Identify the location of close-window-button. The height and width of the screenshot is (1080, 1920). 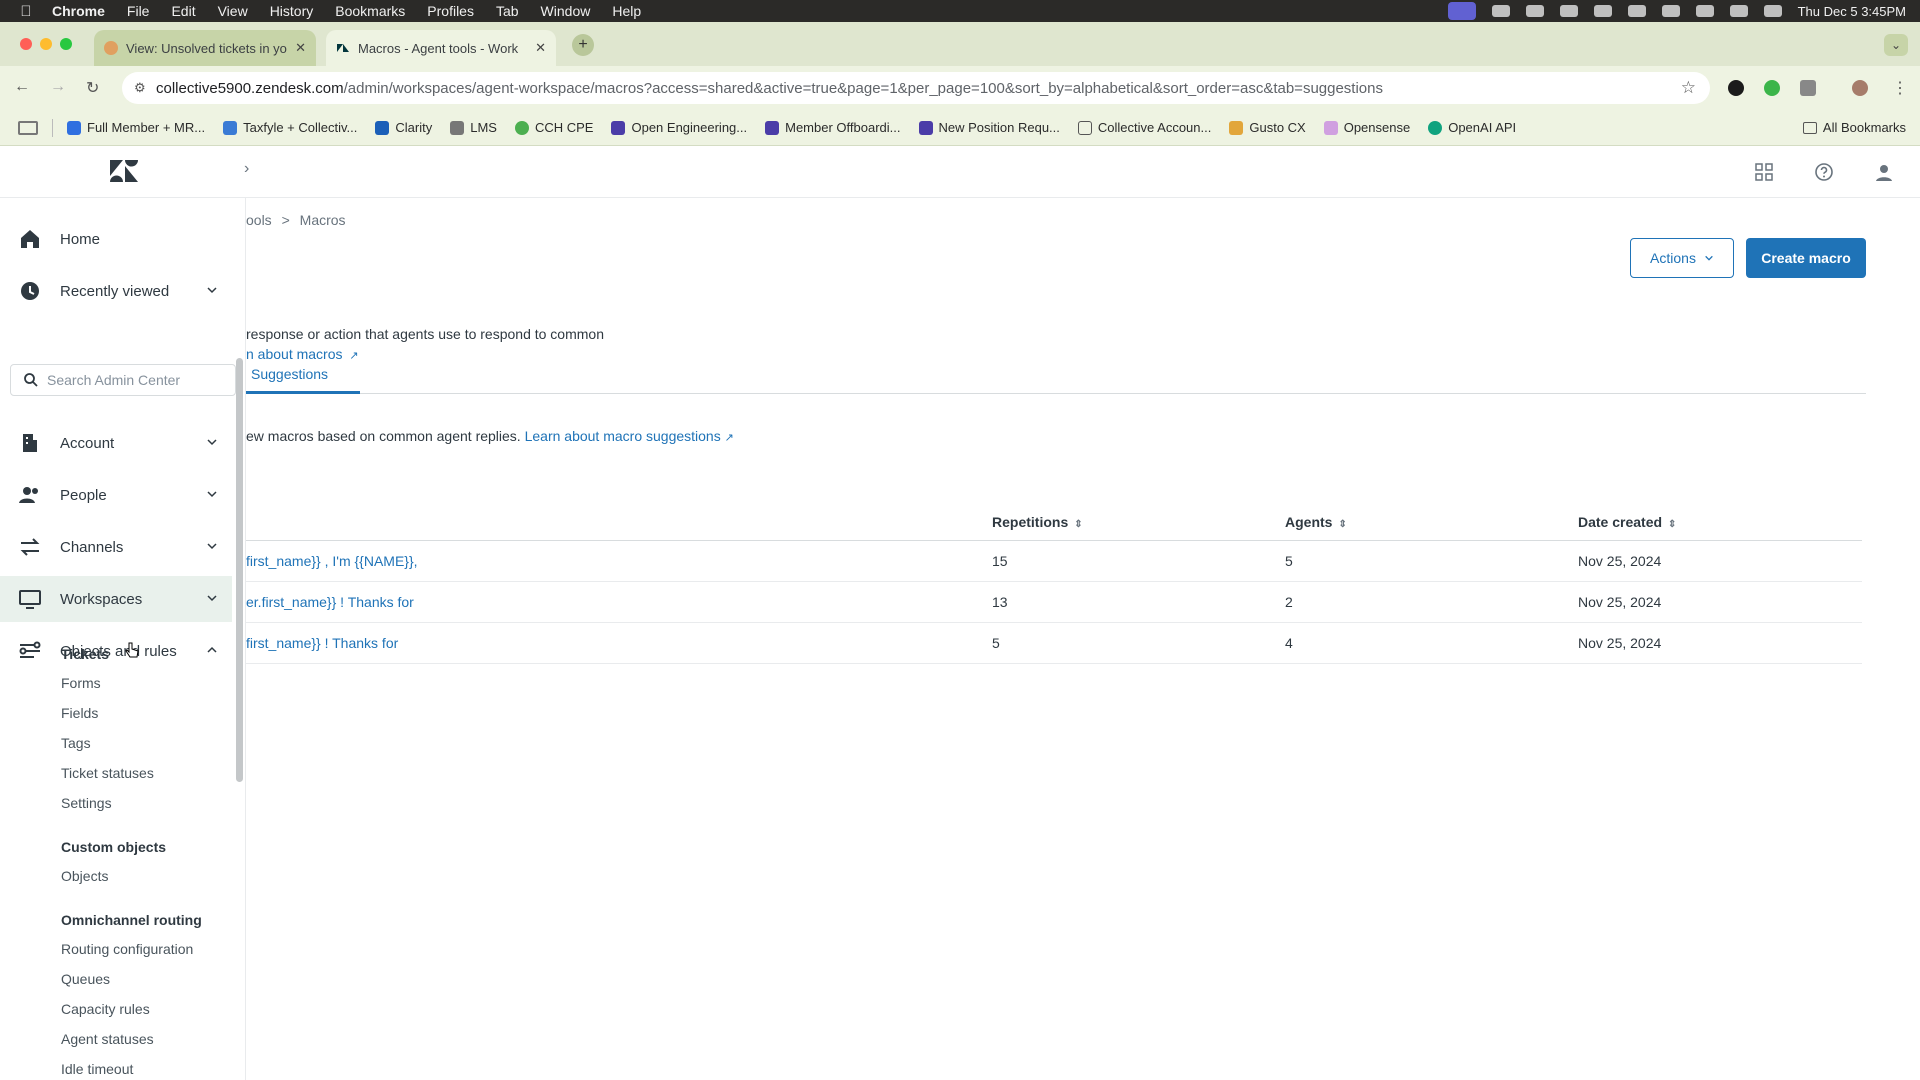
(26, 44).